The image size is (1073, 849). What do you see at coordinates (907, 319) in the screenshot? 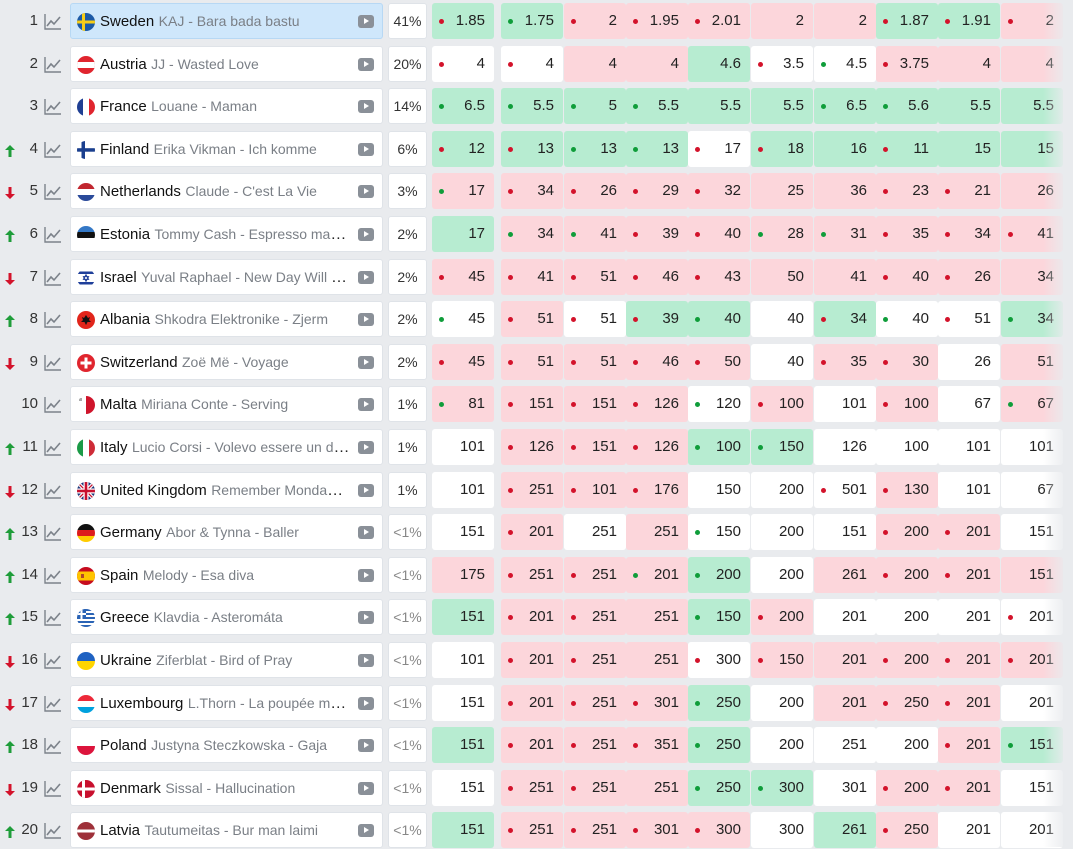
I see `odds-cell: 40` at bounding box center [907, 319].